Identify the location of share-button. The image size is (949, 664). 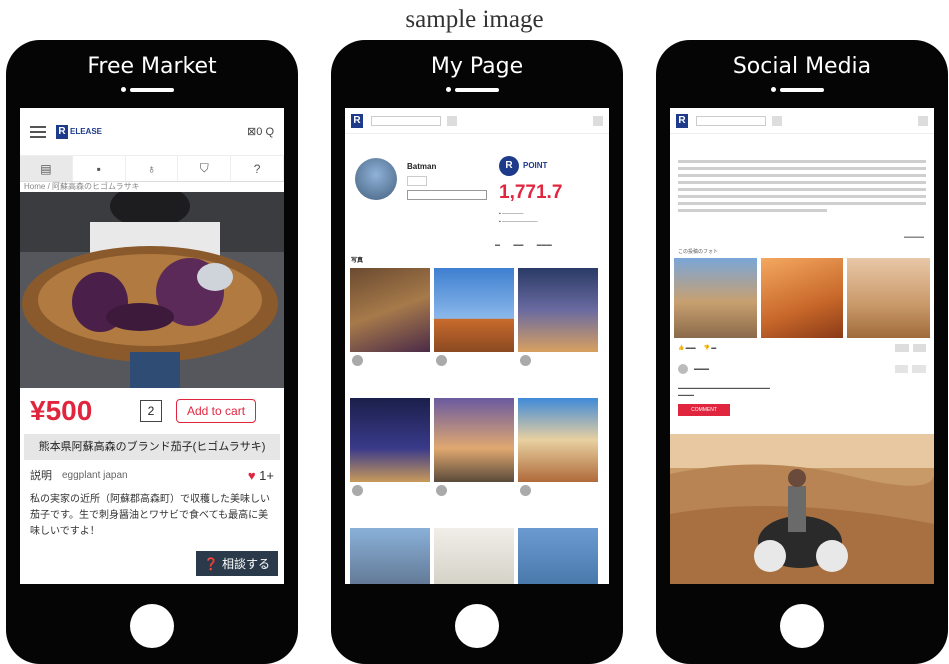
(902, 348).